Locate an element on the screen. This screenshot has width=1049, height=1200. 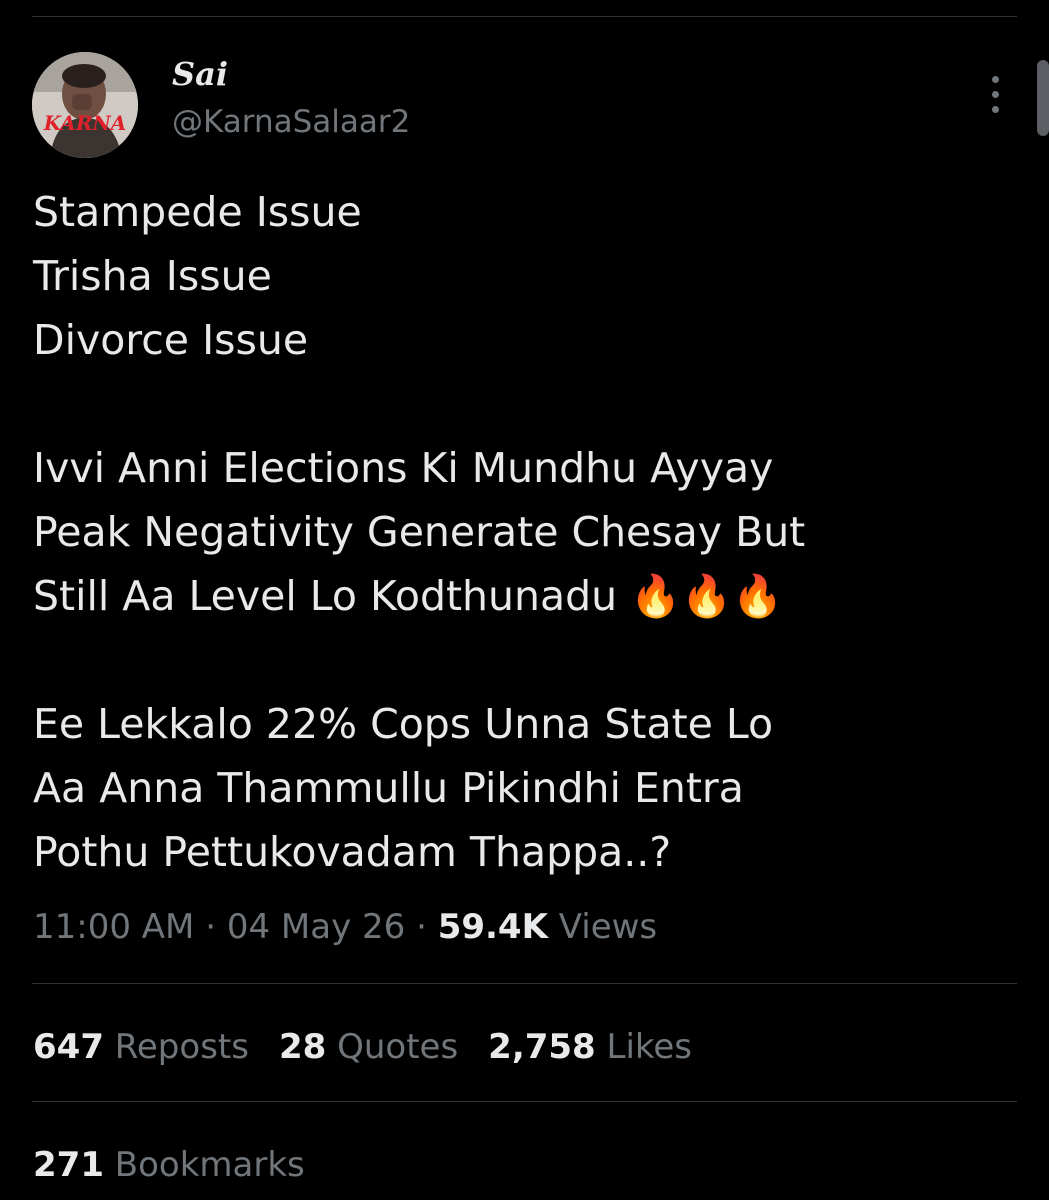
engagement-stats: 647 Reposts 28 Quotes 2,758 Likes is located at coordinates (377, 1047).